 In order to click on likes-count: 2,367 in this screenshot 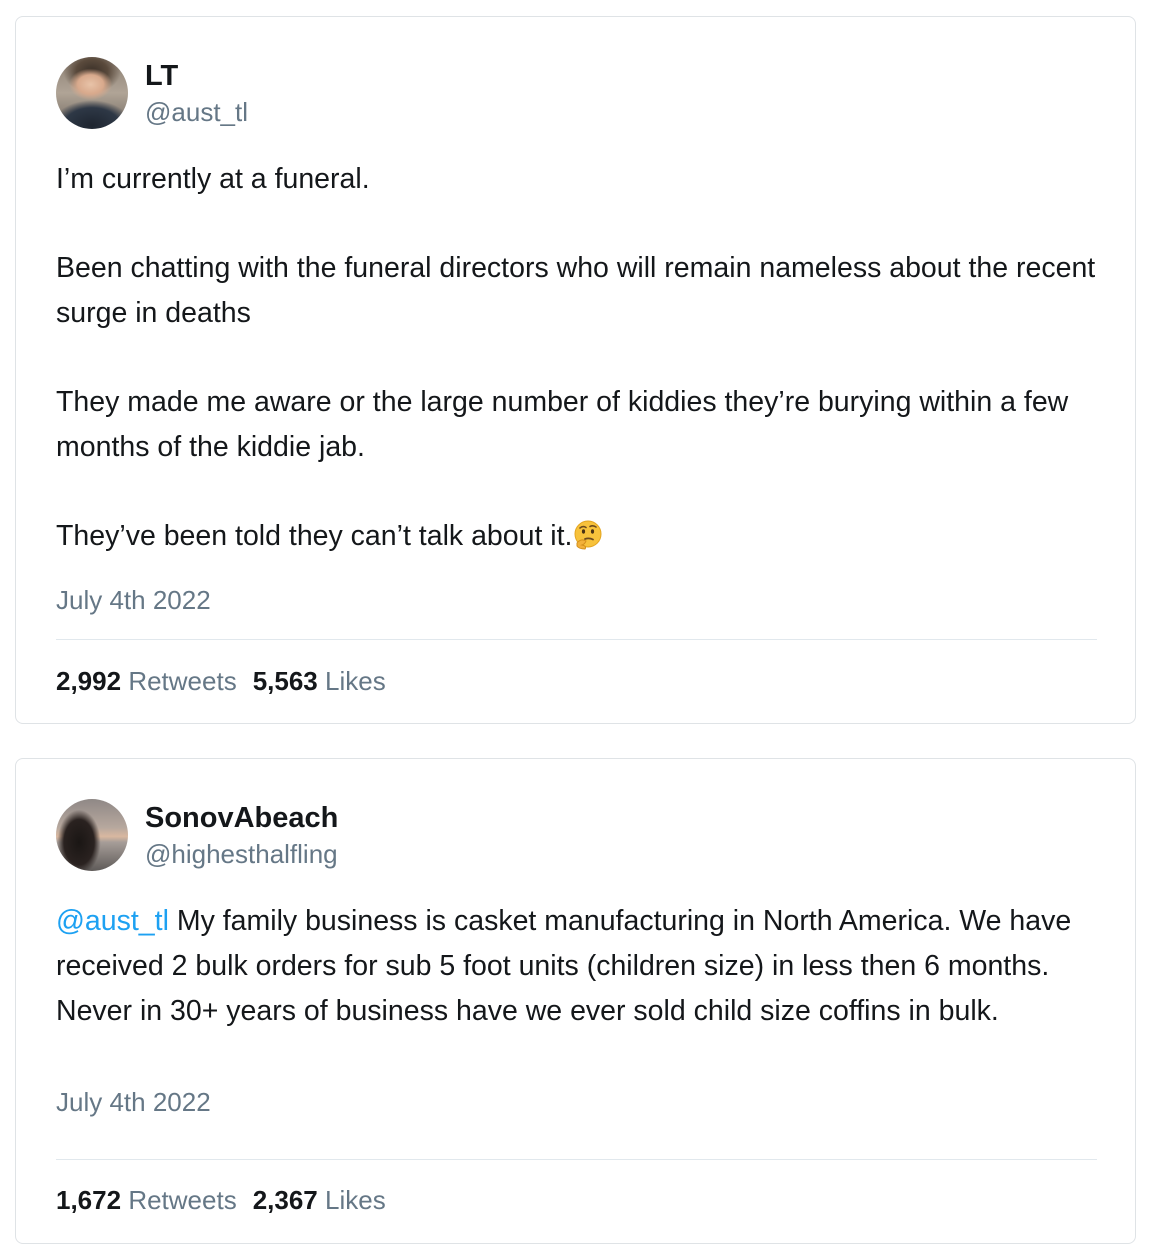, I will do `click(285, 1200)`.